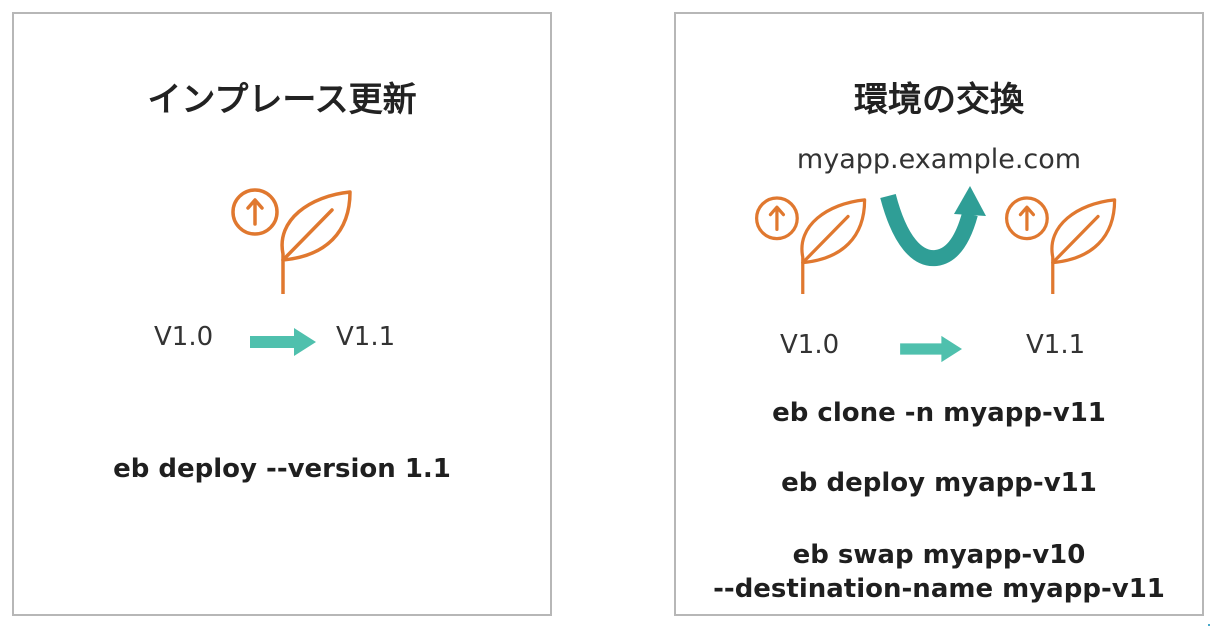  I want to click on clone-command: eb clone -n myapp-v11, so click(939, 413).